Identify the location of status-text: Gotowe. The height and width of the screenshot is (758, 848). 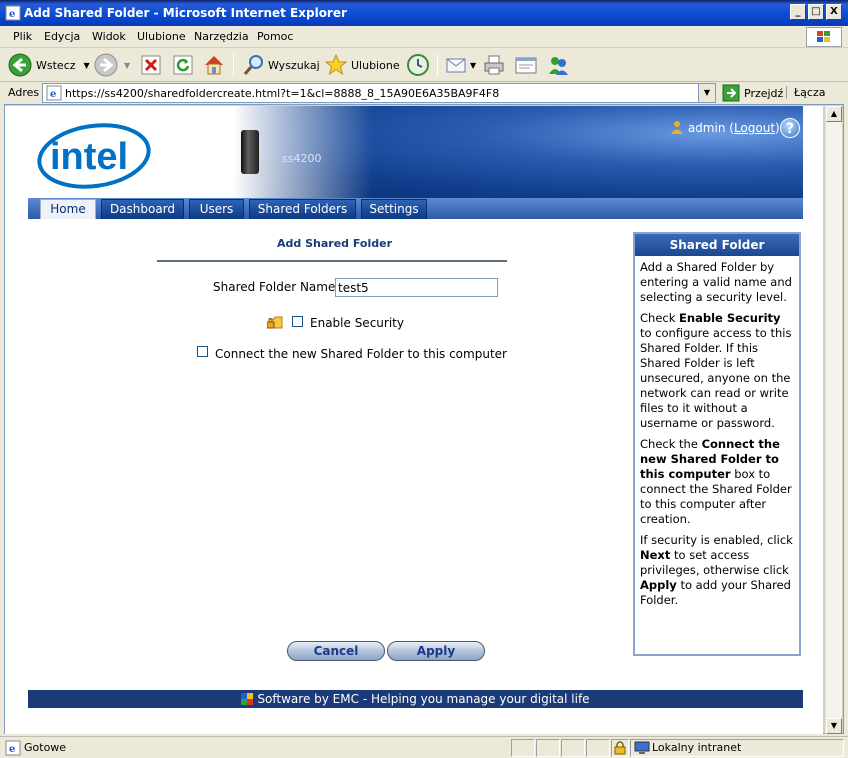
(45, 747).